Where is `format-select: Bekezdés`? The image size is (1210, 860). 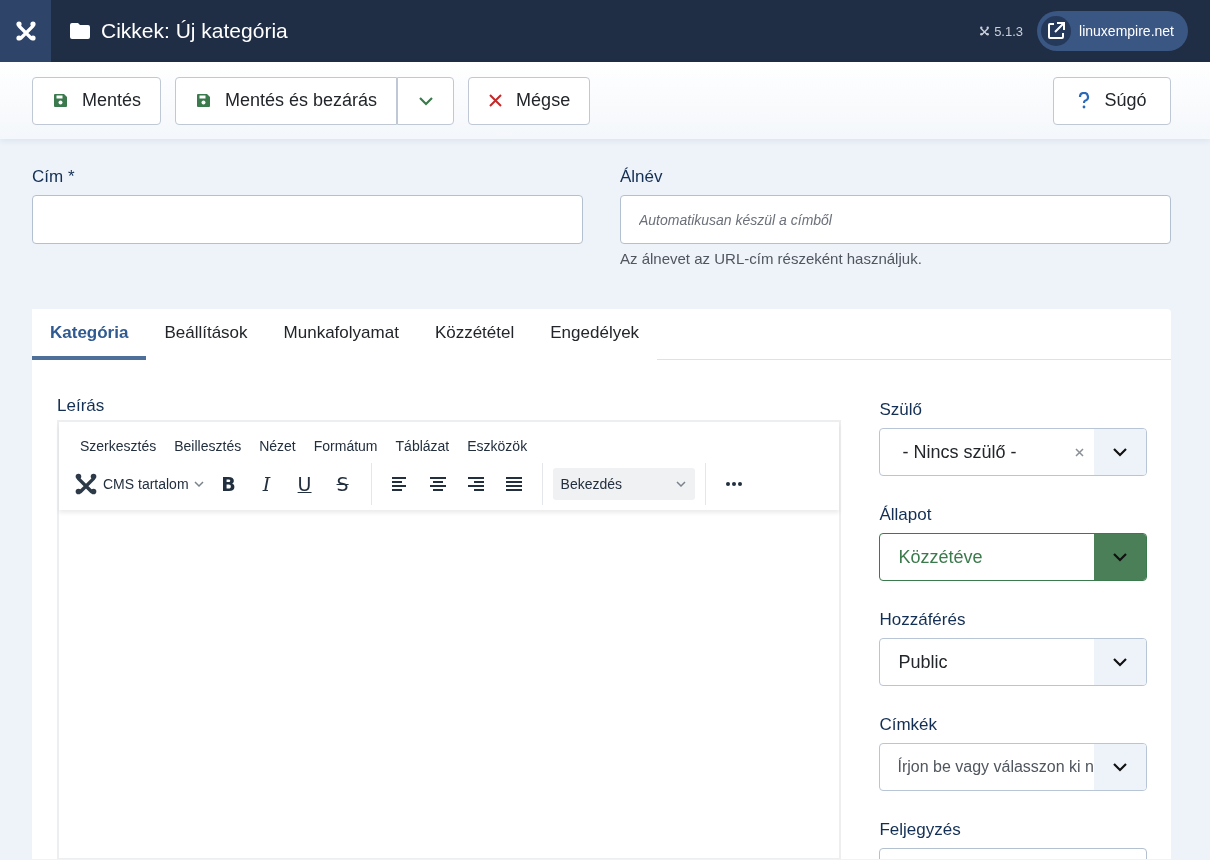 format-select: Bekezdés is located at coordinates (623, 484).